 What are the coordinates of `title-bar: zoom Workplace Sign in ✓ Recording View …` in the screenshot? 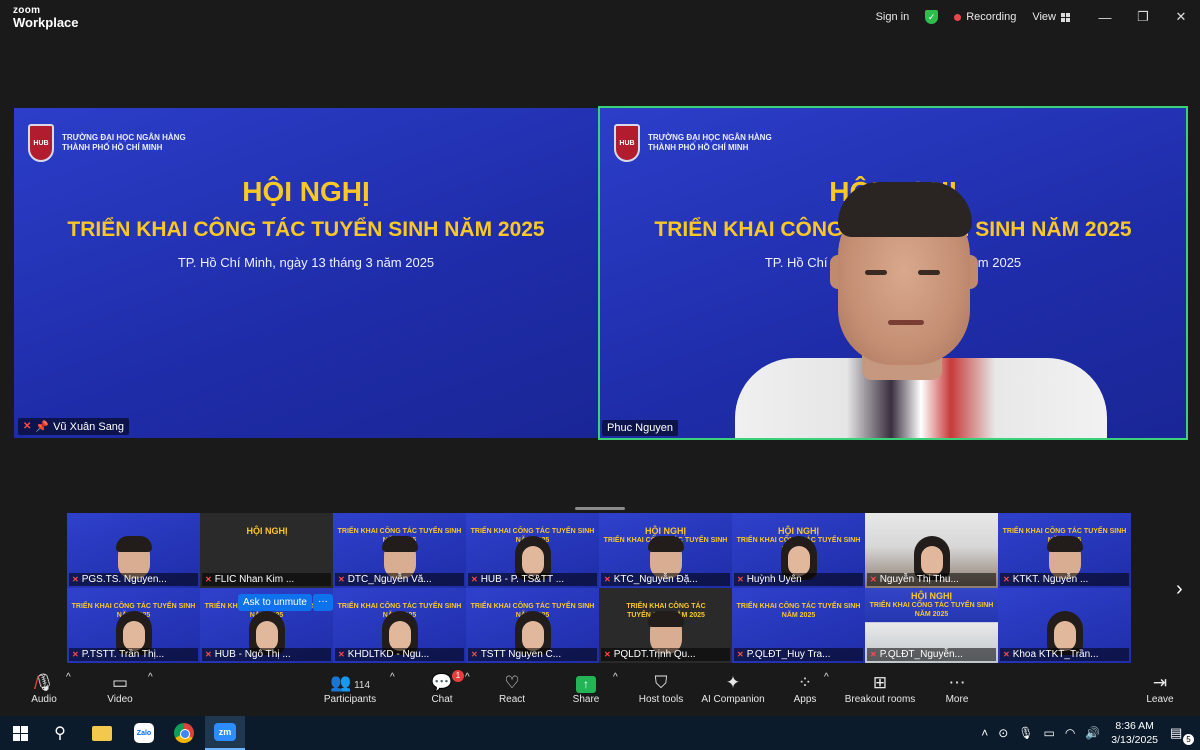 It's located at (600, 18).